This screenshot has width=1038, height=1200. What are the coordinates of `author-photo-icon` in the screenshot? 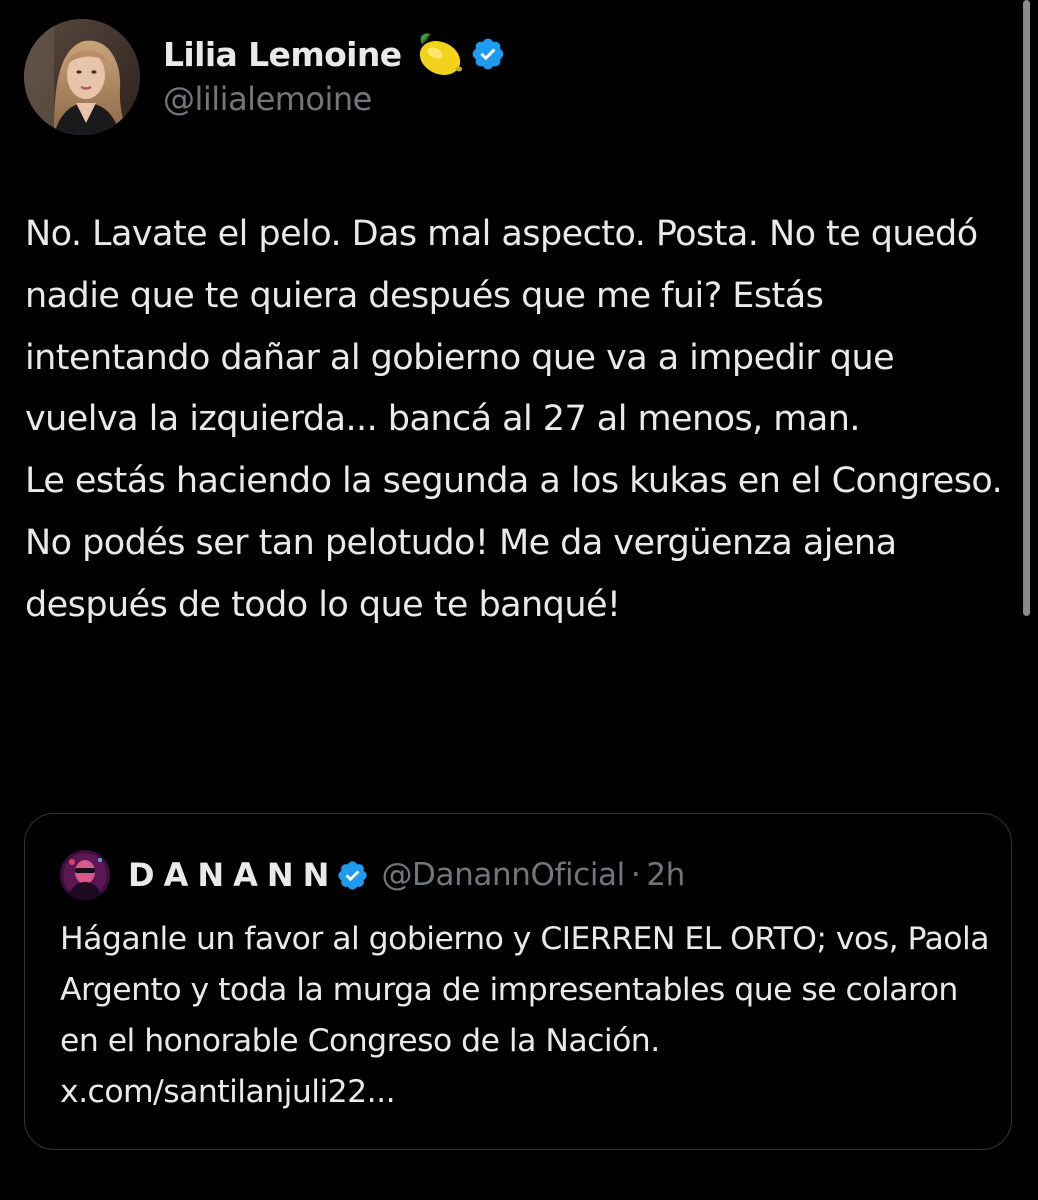 It's located at (82, 77).